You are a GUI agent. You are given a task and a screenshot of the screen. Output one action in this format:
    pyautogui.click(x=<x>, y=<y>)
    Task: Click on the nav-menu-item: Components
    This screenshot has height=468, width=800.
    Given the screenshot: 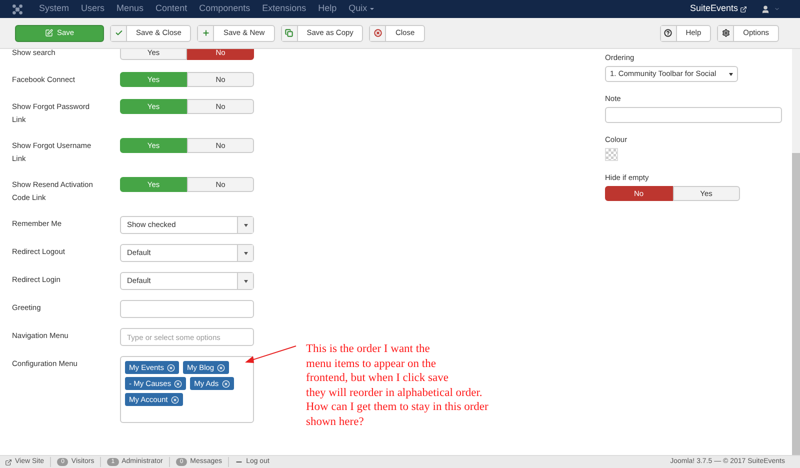 What is the action you would take?
    pyautogui.click(x=224, y=9)
    